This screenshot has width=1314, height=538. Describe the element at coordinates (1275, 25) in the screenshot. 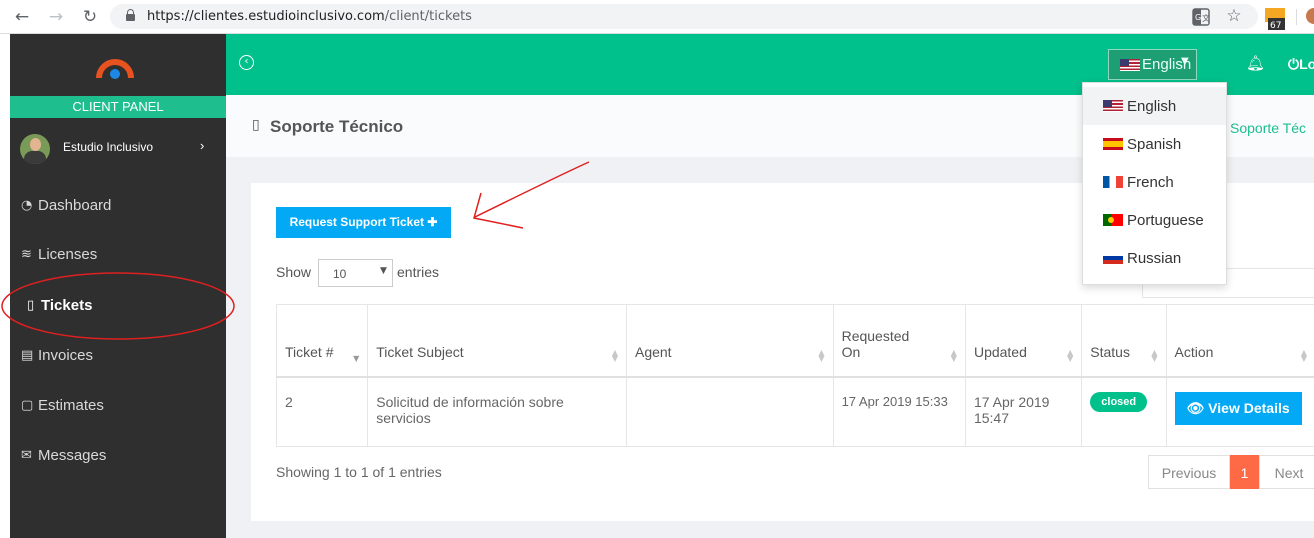

I see `extension-badge: 67` at that location.